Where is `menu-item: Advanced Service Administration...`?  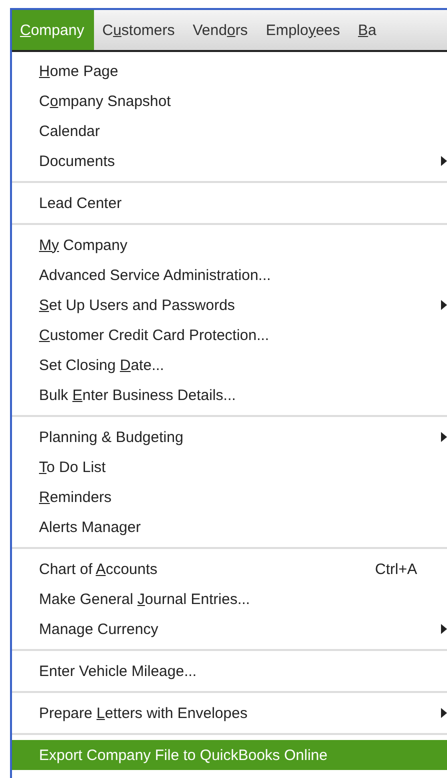 menu-item: Advanced Service Administration... is located at coordinates (229, 275).